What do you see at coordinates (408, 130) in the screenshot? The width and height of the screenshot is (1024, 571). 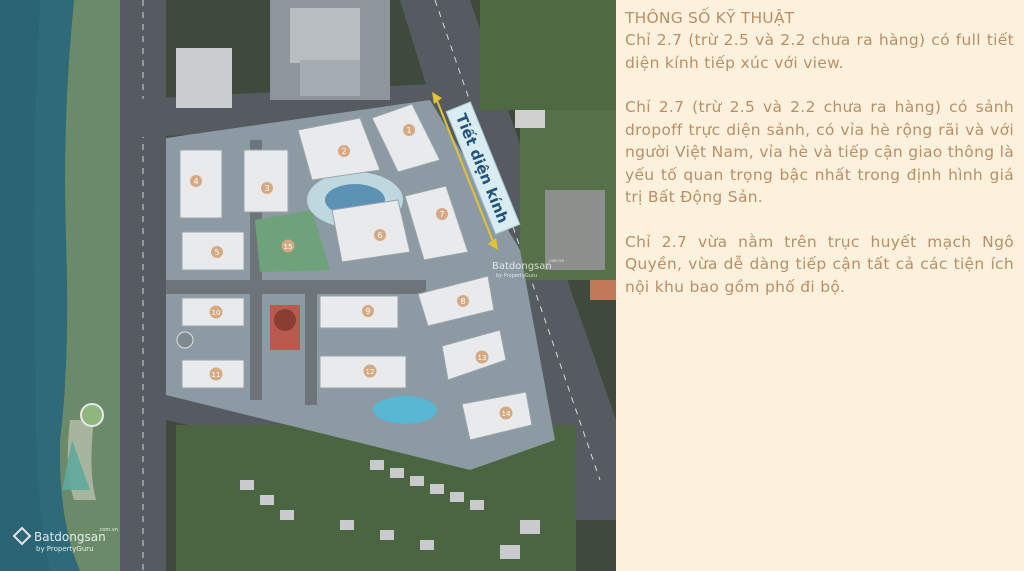 I see `building-number-1: 1` at bounding box center [408, 130].